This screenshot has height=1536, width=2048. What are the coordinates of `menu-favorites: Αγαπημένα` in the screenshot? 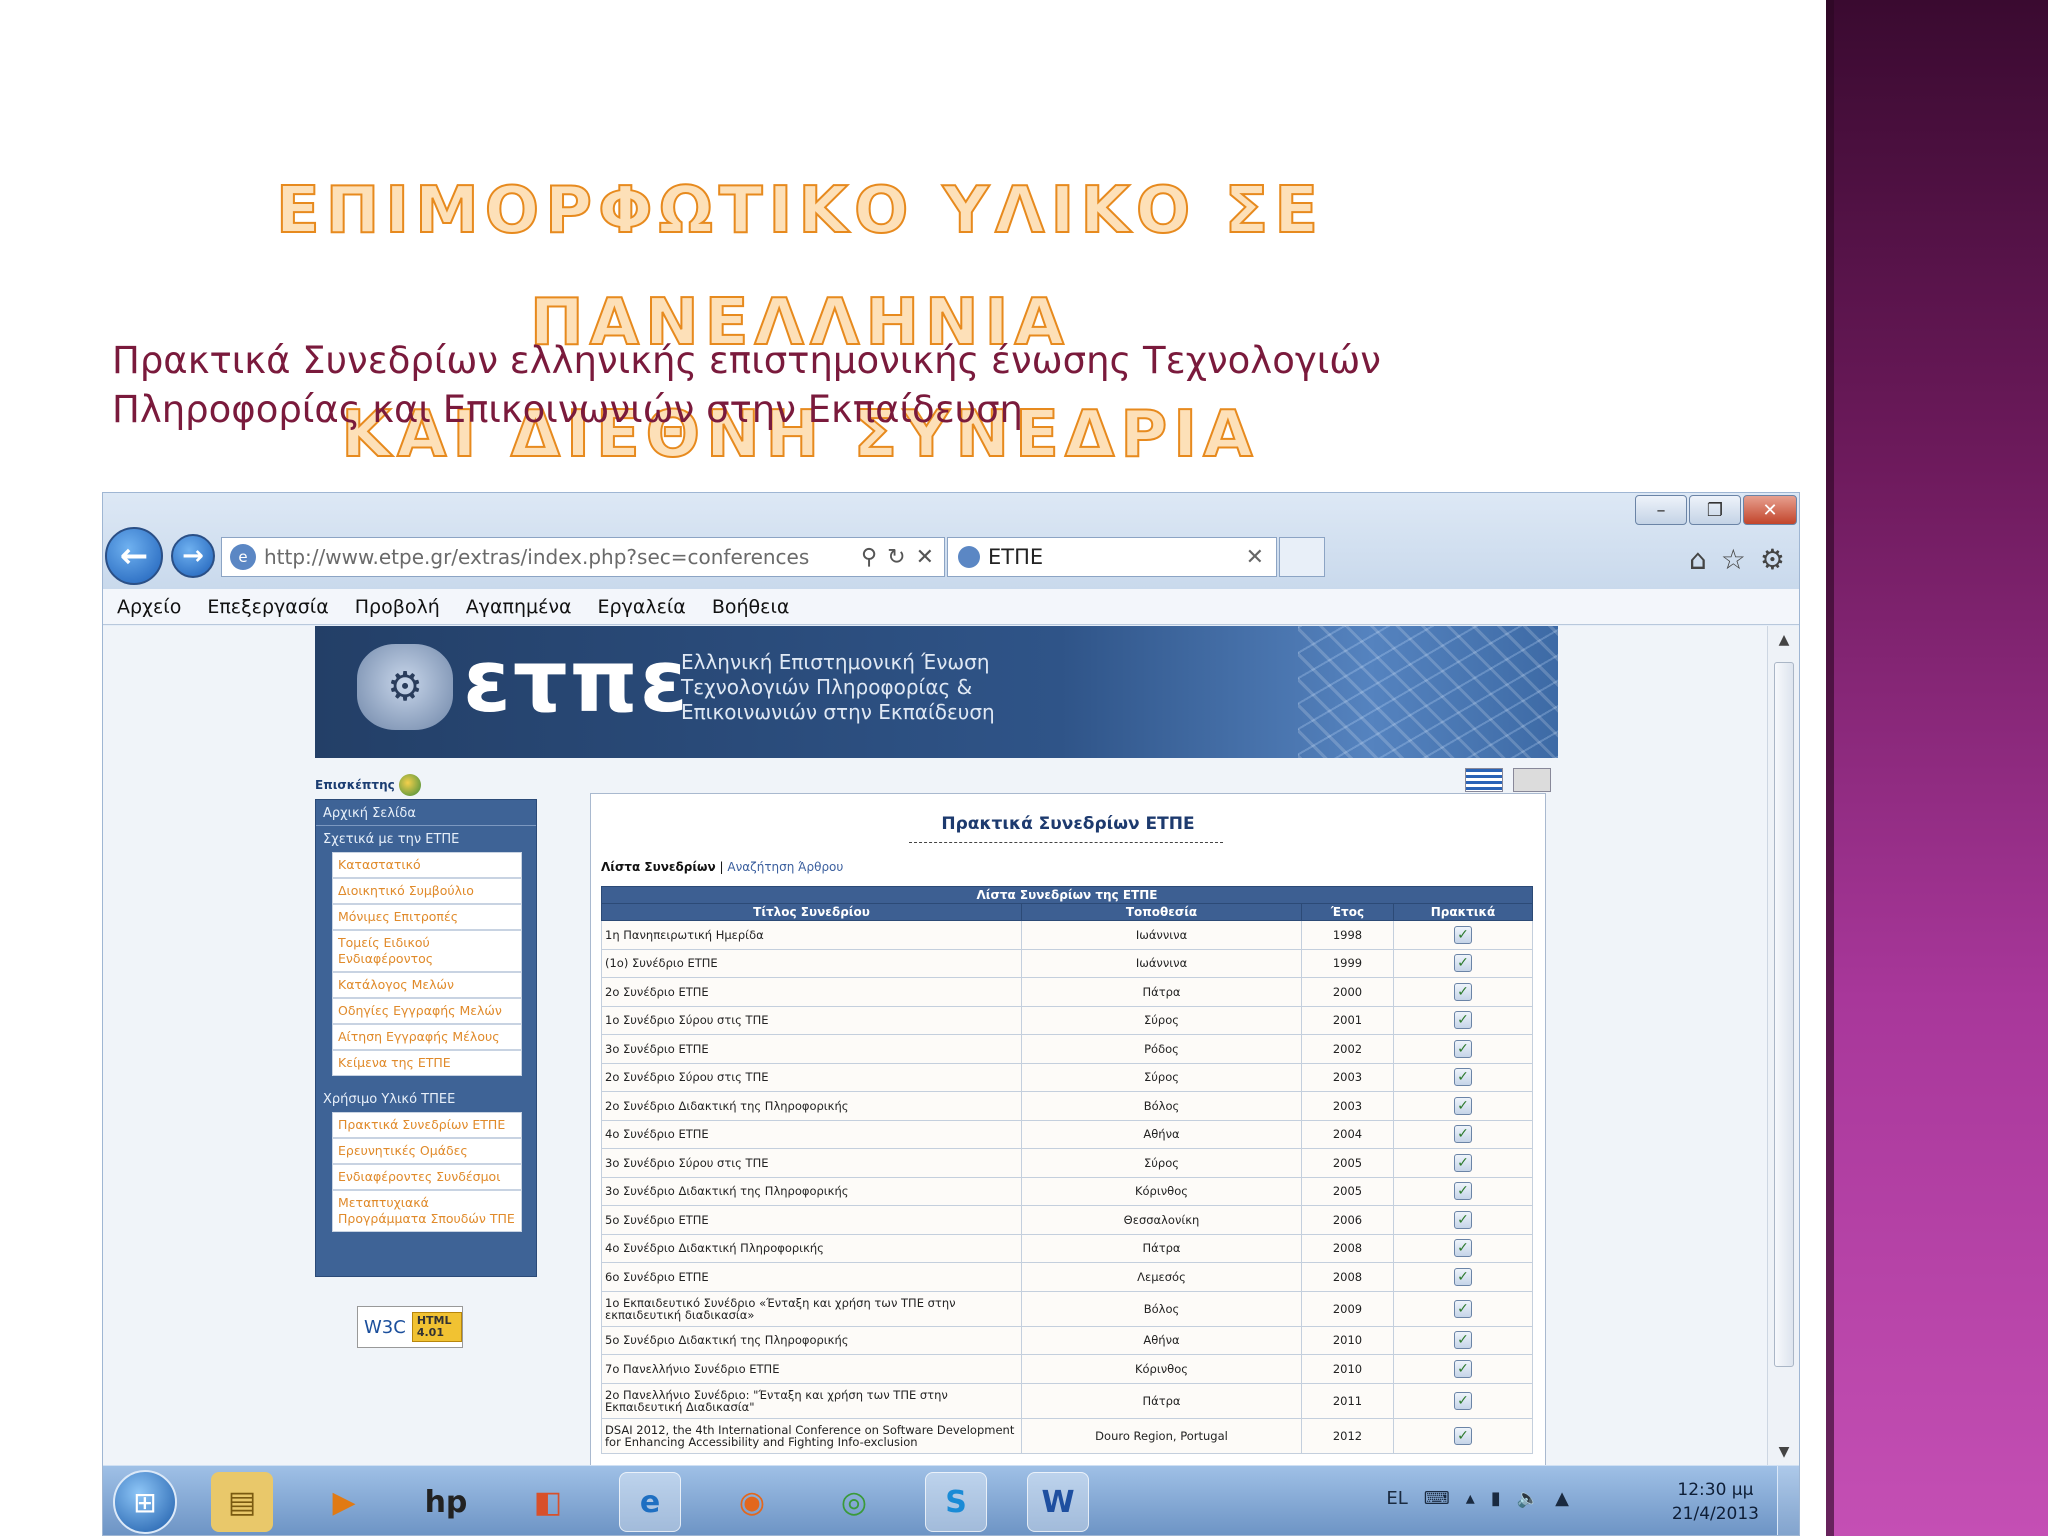 It's located at (519, 607).